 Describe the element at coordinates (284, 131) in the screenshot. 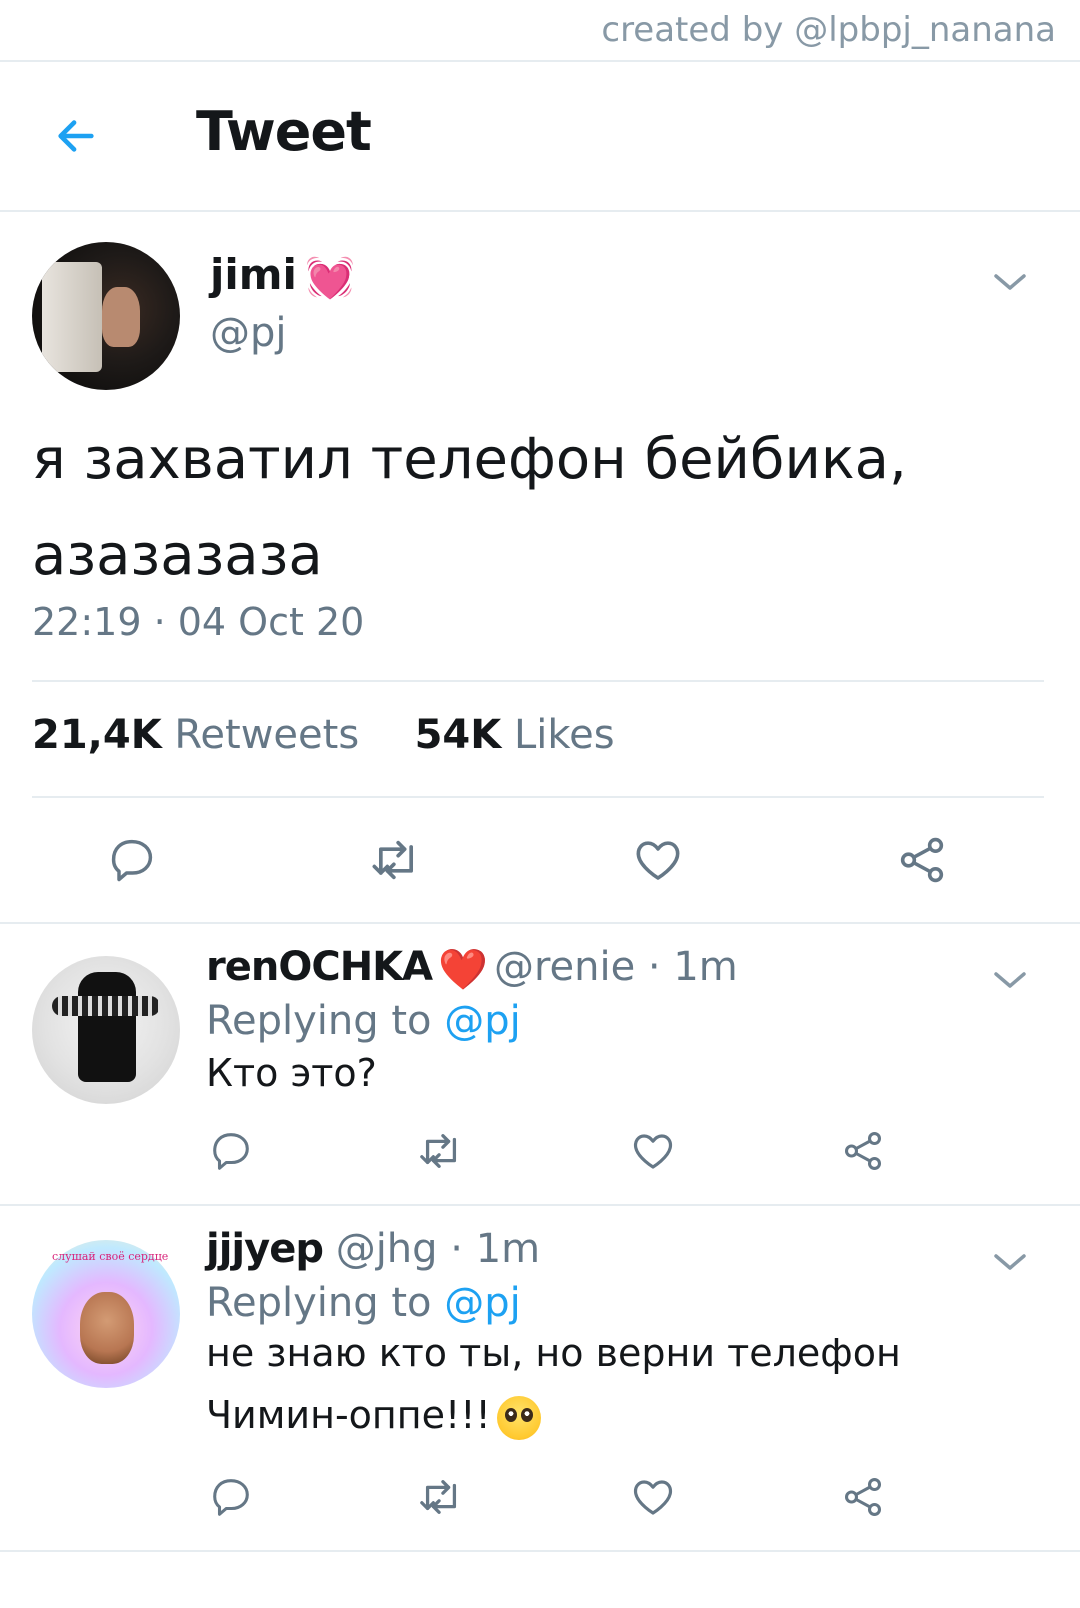

I see `page-title: Tweet` at that location.